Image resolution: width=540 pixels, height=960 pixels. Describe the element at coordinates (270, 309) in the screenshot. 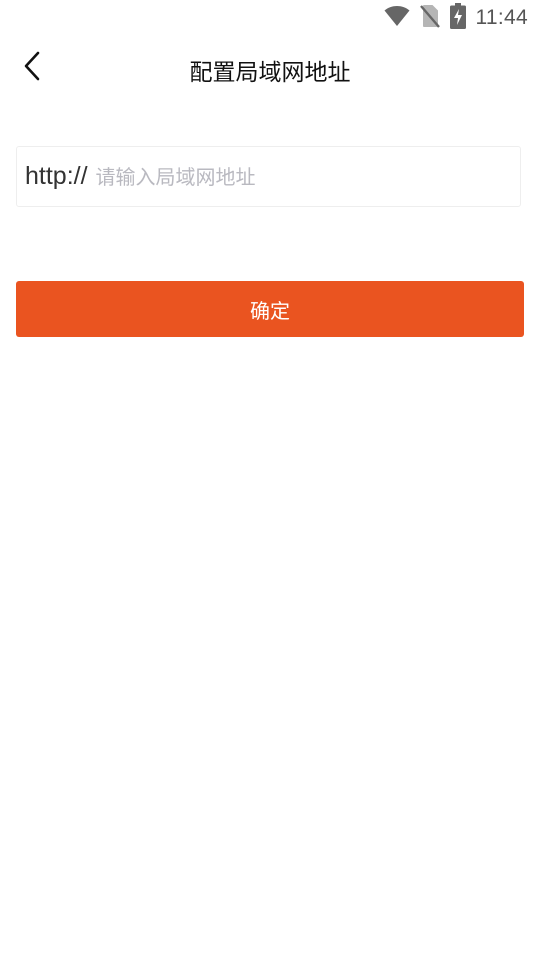

I see `confirm-button: 确定` at that location.